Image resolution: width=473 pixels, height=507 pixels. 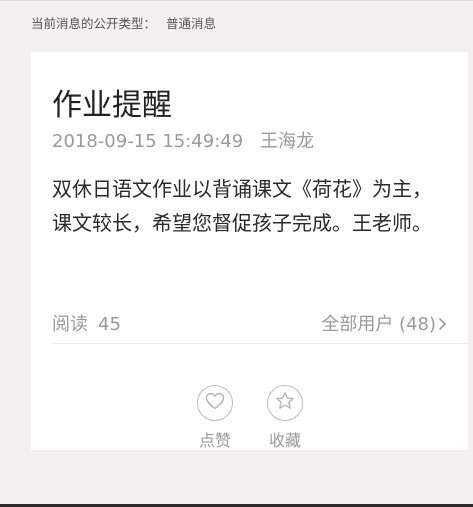 I want to click on all-users-link: 全部用户 (48), so click(x=384, y=323).